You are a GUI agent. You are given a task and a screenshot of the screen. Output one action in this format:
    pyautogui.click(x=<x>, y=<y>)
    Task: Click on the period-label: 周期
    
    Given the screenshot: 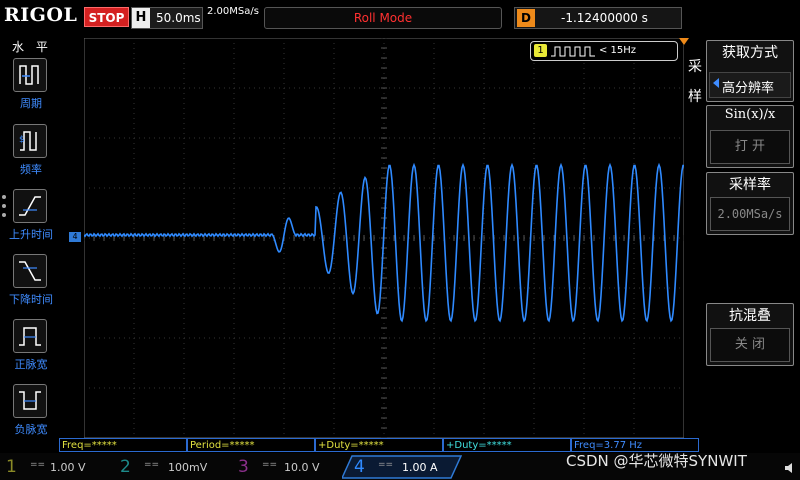 What is the action you would take?
    pyautogui.click(x=31, y=103)
    